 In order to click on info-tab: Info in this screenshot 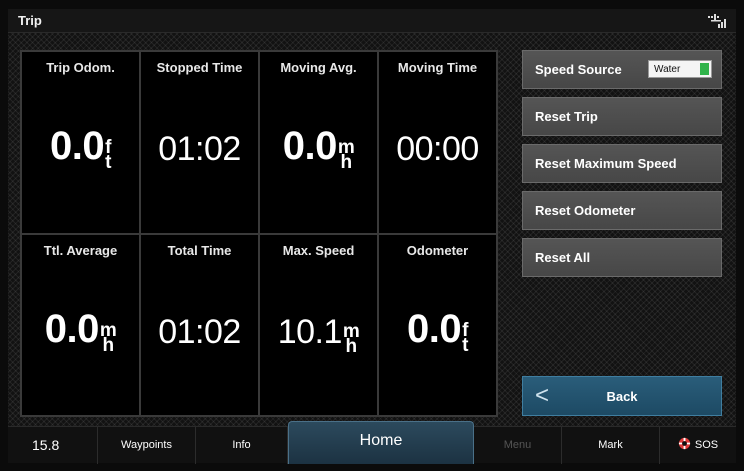, I will do `click(242, 445)`.